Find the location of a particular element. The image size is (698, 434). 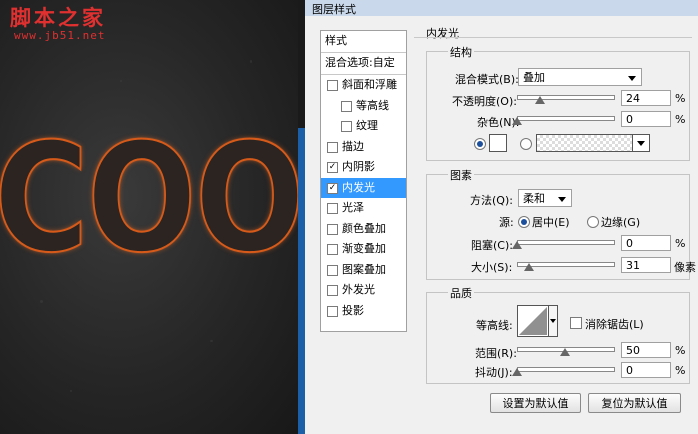

style-list-item: 光泽 is located at coordinates (363, 208).